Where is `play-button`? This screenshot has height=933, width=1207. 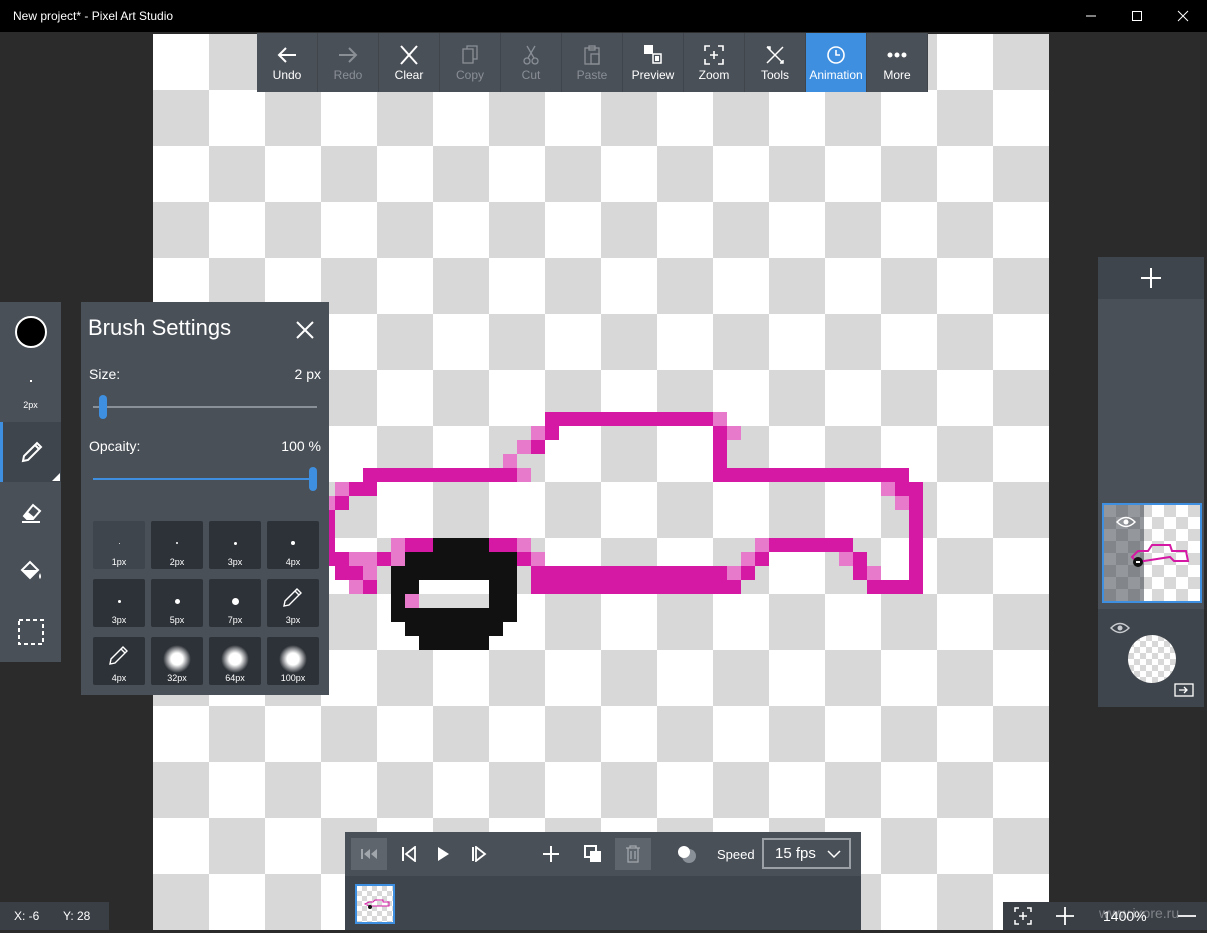 play-button is located at coordinates (443, 854).